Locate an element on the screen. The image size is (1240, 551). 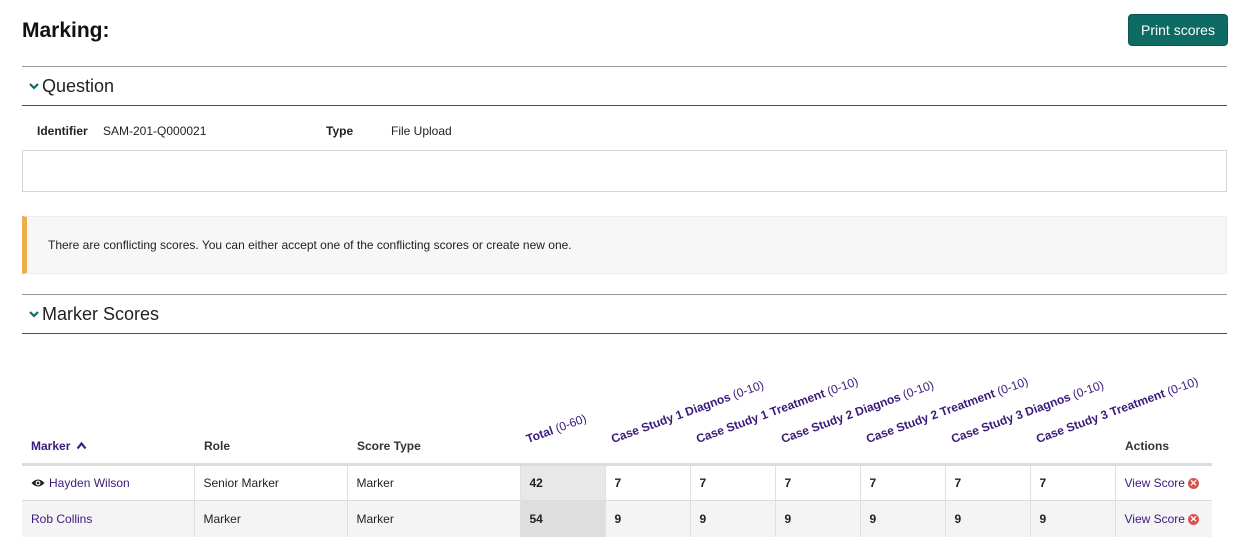
type-value: File Upload is located at coordinates (421, 131).